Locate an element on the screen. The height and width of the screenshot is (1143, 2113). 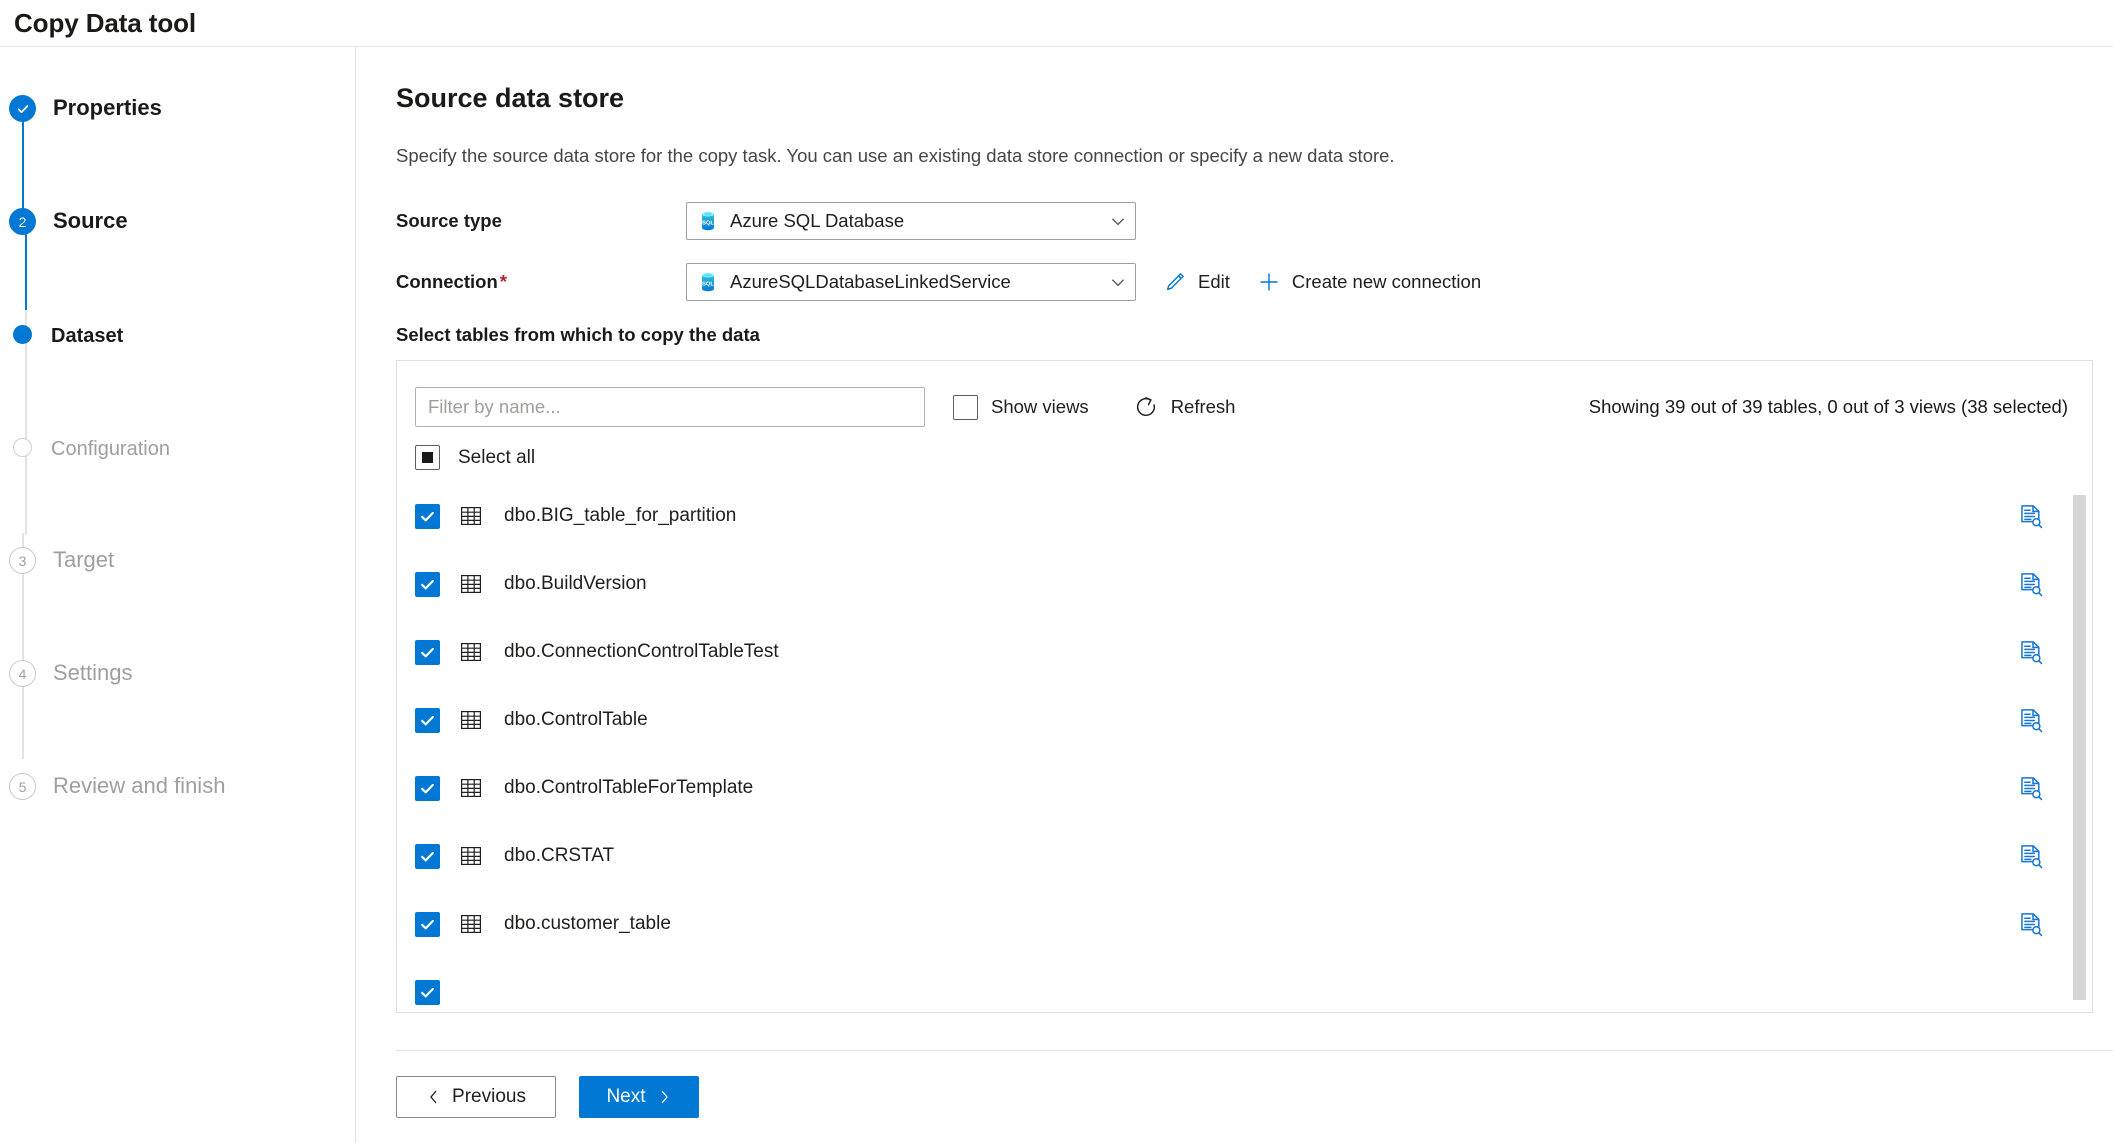
sidebar-item-target: 3 Target is located at coordinates (177, 601).